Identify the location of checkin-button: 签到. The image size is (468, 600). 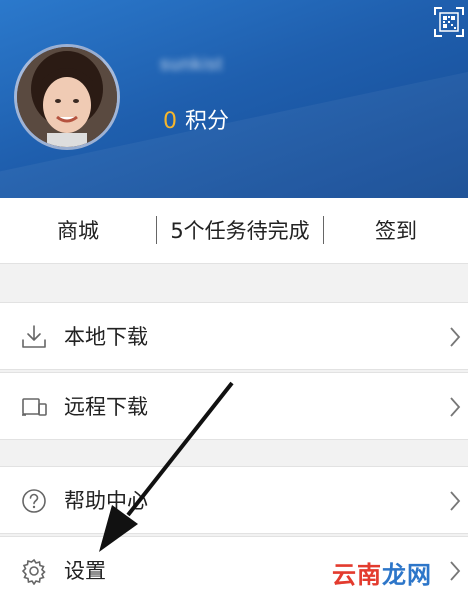
(396, 231).